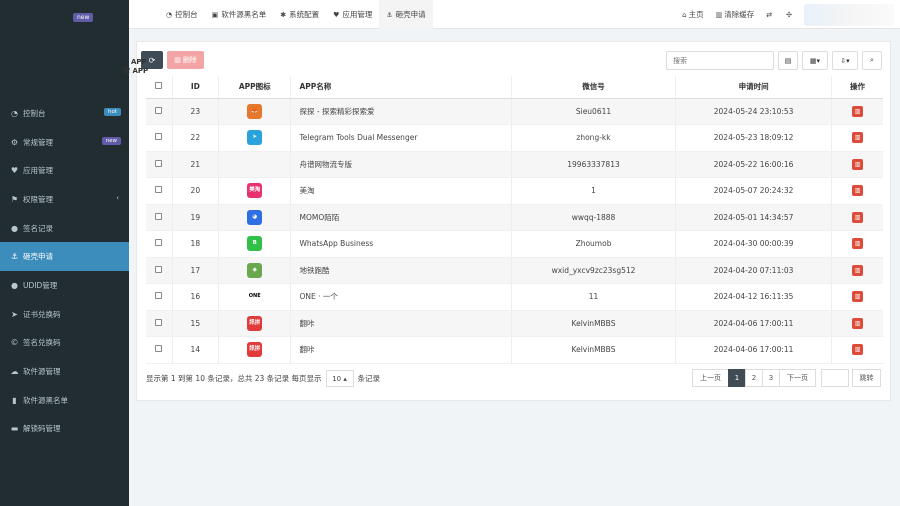  What do you see at coordinates (185, 60) in the screenshot?
I see `delete-button: ▥ 删除` at bounding box center [185, 60].